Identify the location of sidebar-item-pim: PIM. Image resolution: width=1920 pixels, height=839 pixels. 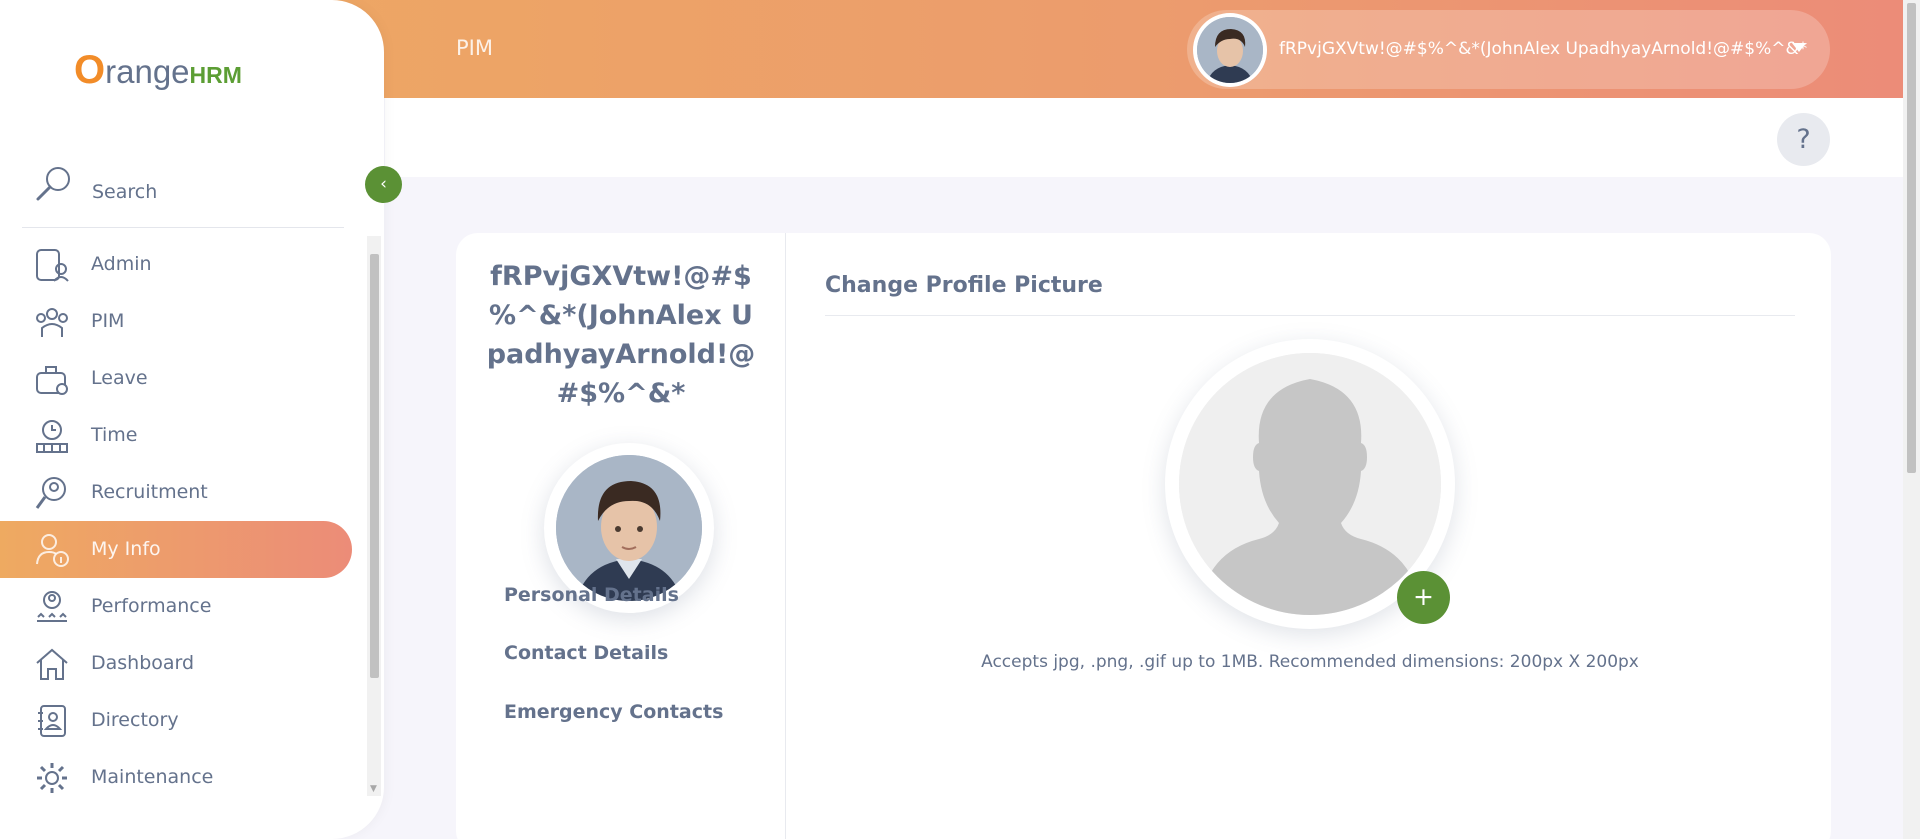
(176, 321).